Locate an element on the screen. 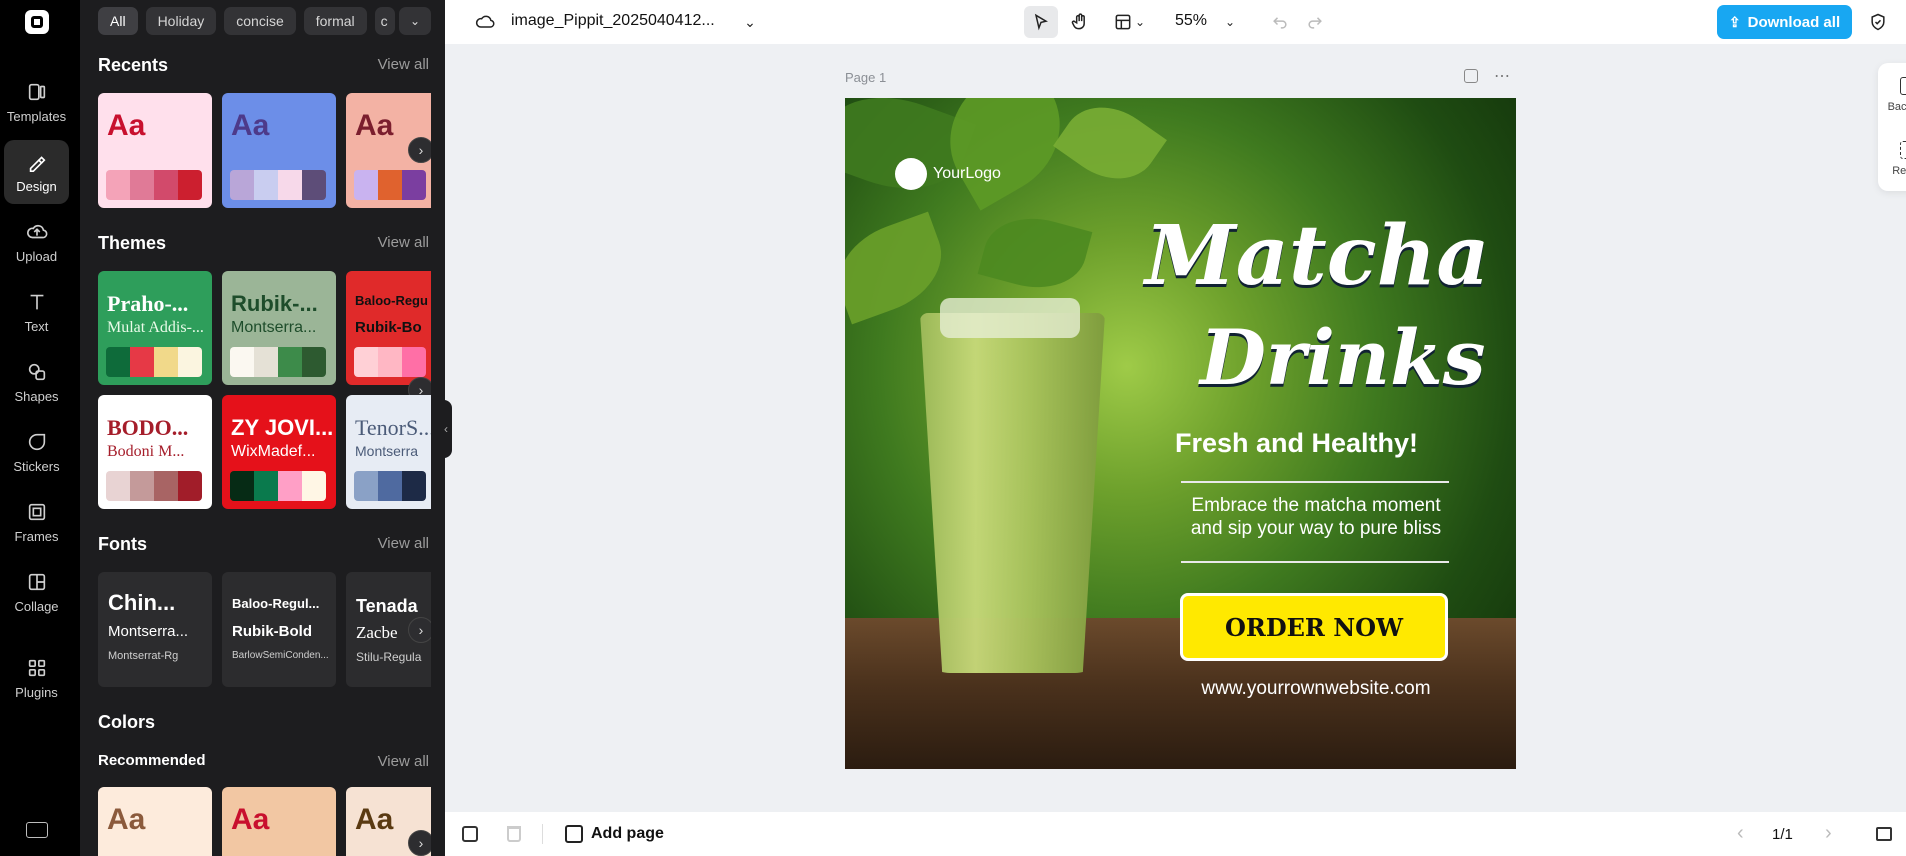 This screenshot has height=856, width=1906. leaf-decoration is located at coordinates (900, 268).